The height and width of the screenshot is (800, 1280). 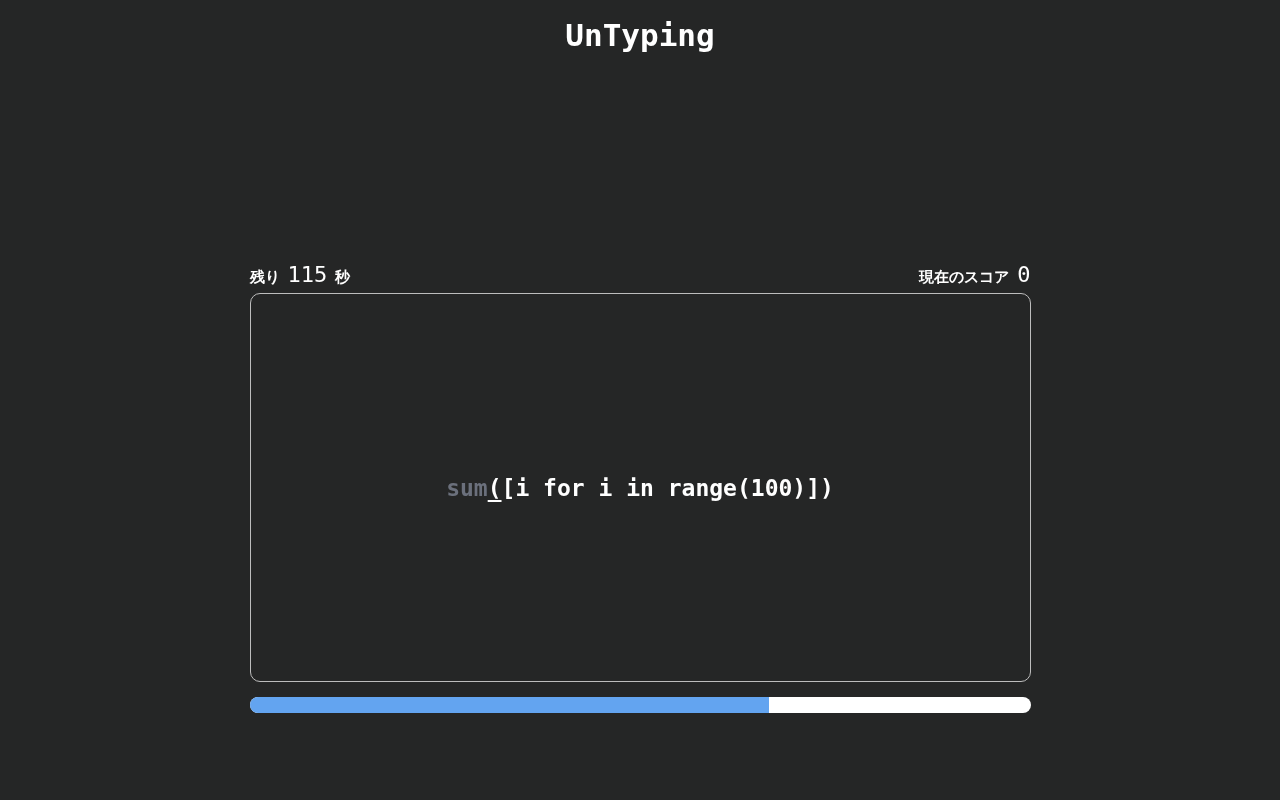 I want to click on code-prompt: sum([i for i in range(100)]), so click(x=640, y=487).